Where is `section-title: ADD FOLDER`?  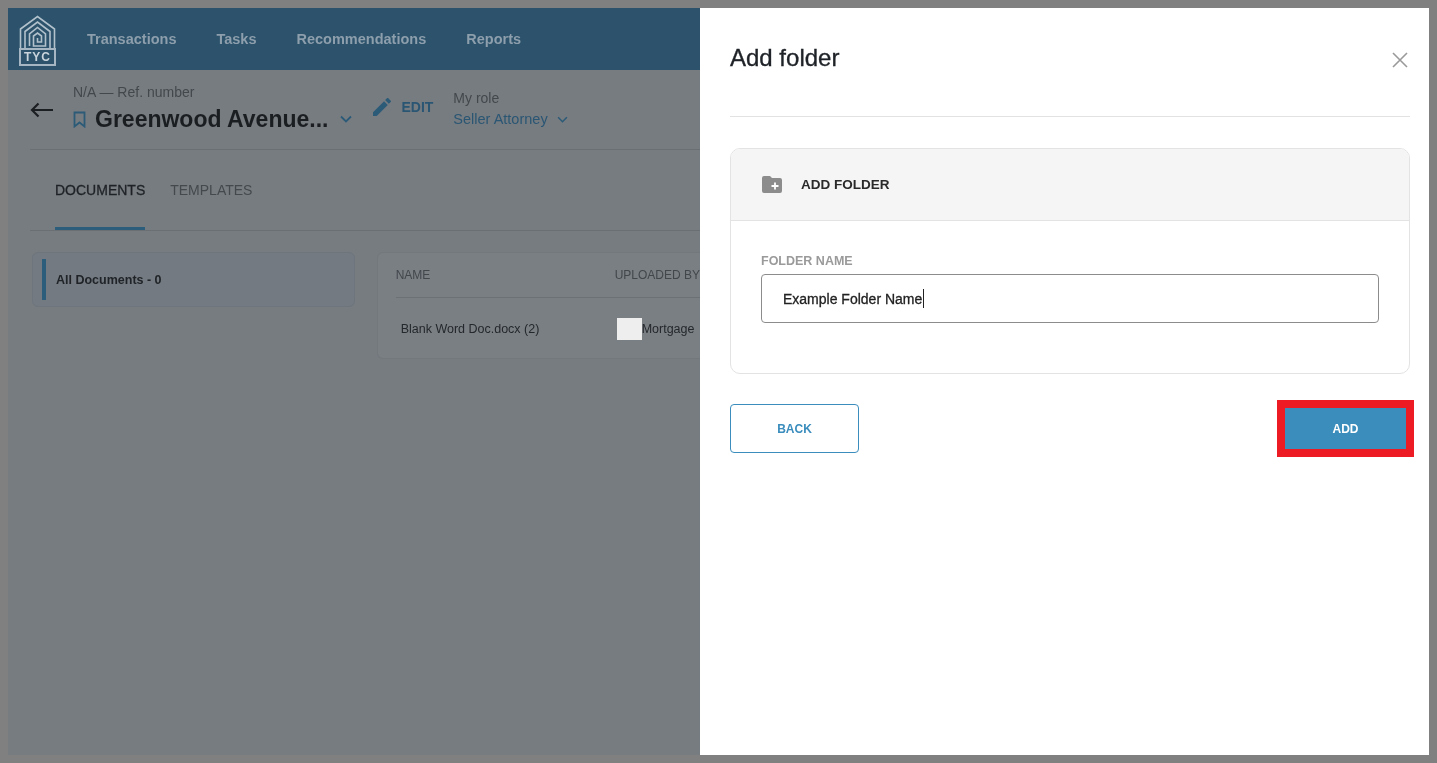 section-title: ADD FOLDER is located at coordinates (845, 184).